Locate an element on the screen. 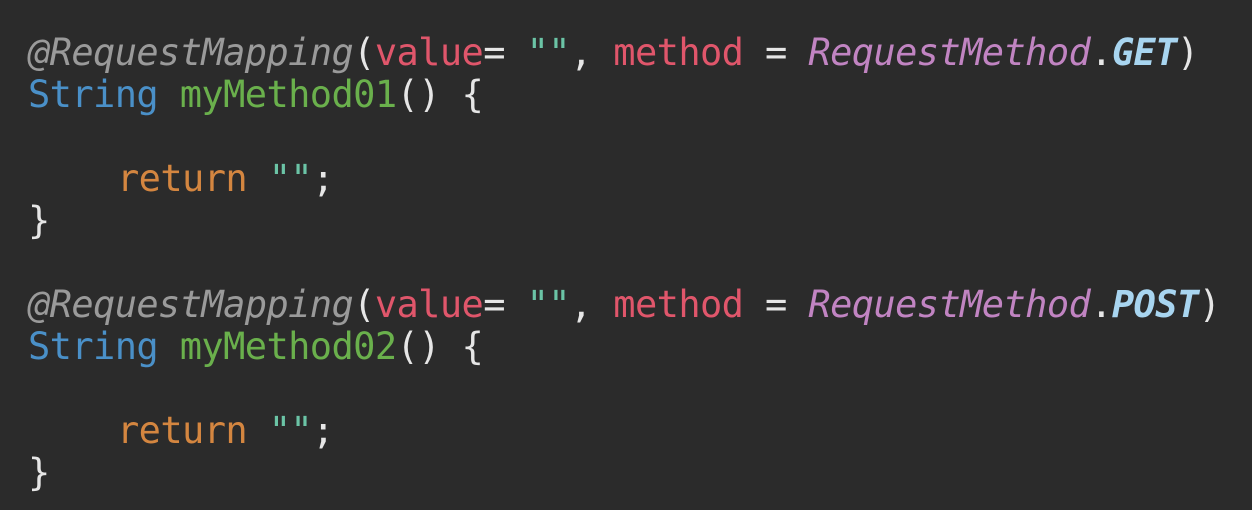 The height and width of the screenshot is (510, 1252). code-line-close-brace-01: } is located at coordinates (640, 221).